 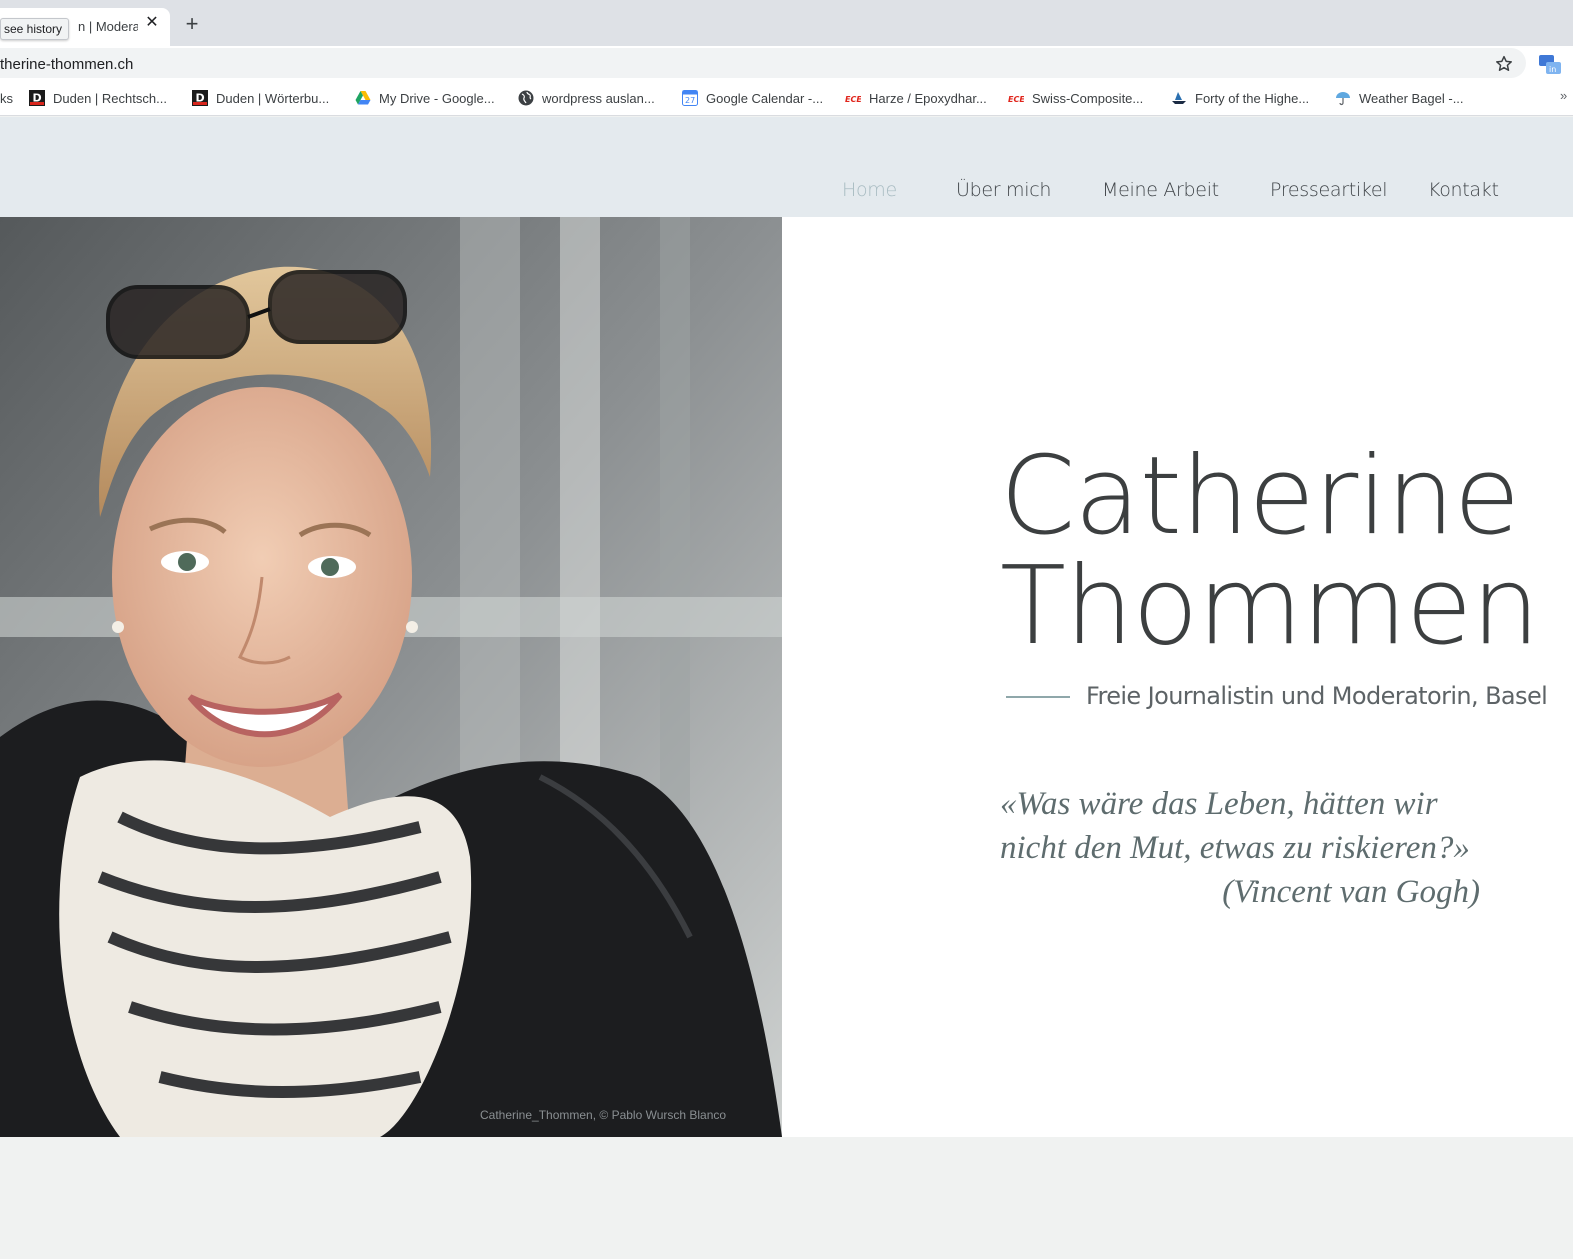 What do you see at coordinates (1003, 190) in the screenshot?
I see `nav-ueber-mich: Über mich` at bounding box center [1003, 190].